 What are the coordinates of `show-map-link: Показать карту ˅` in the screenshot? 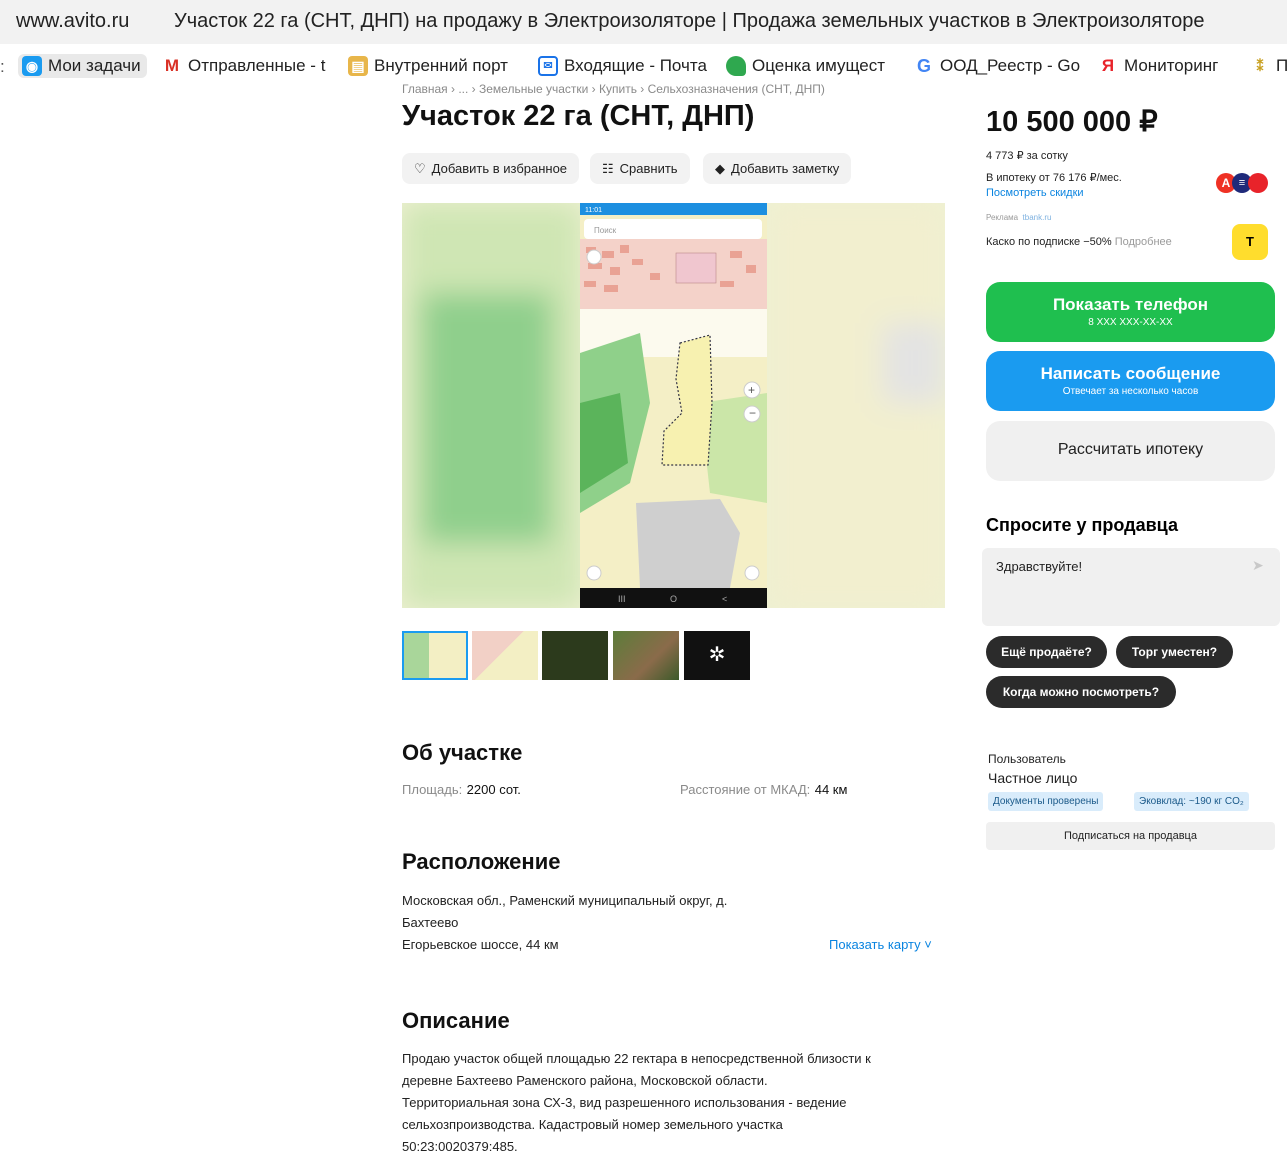 It's located at (880, 944).